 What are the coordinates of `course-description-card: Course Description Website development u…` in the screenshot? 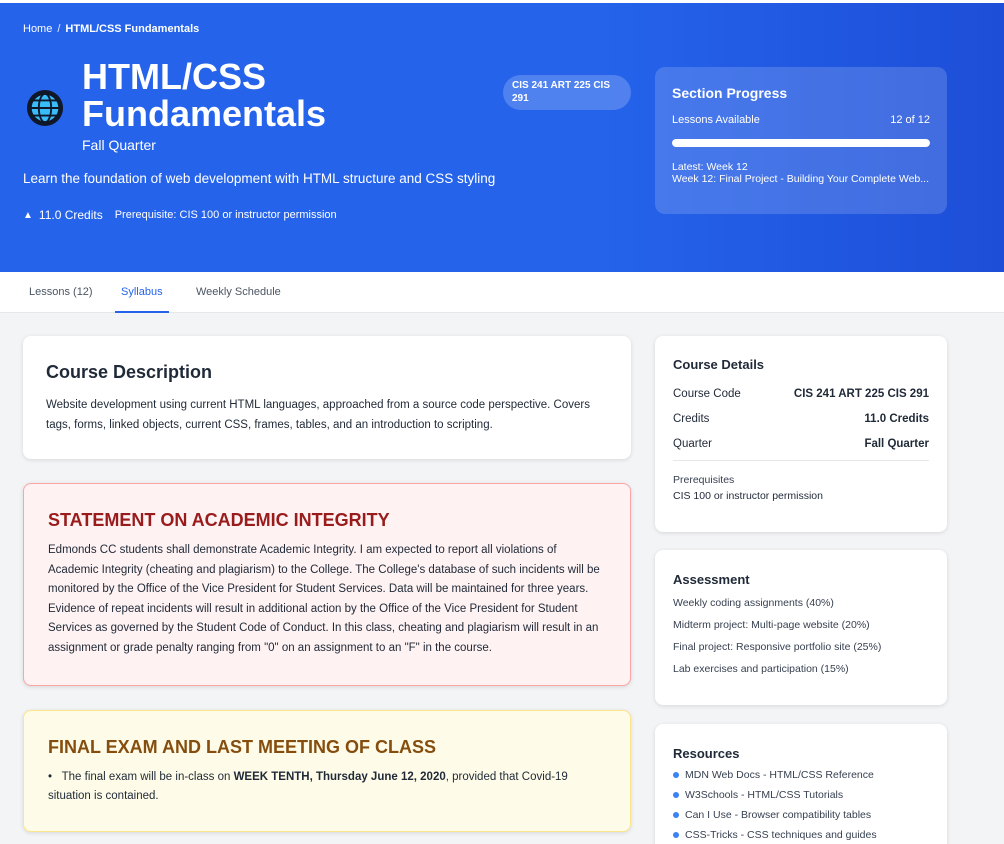 It's located at (327, 397).